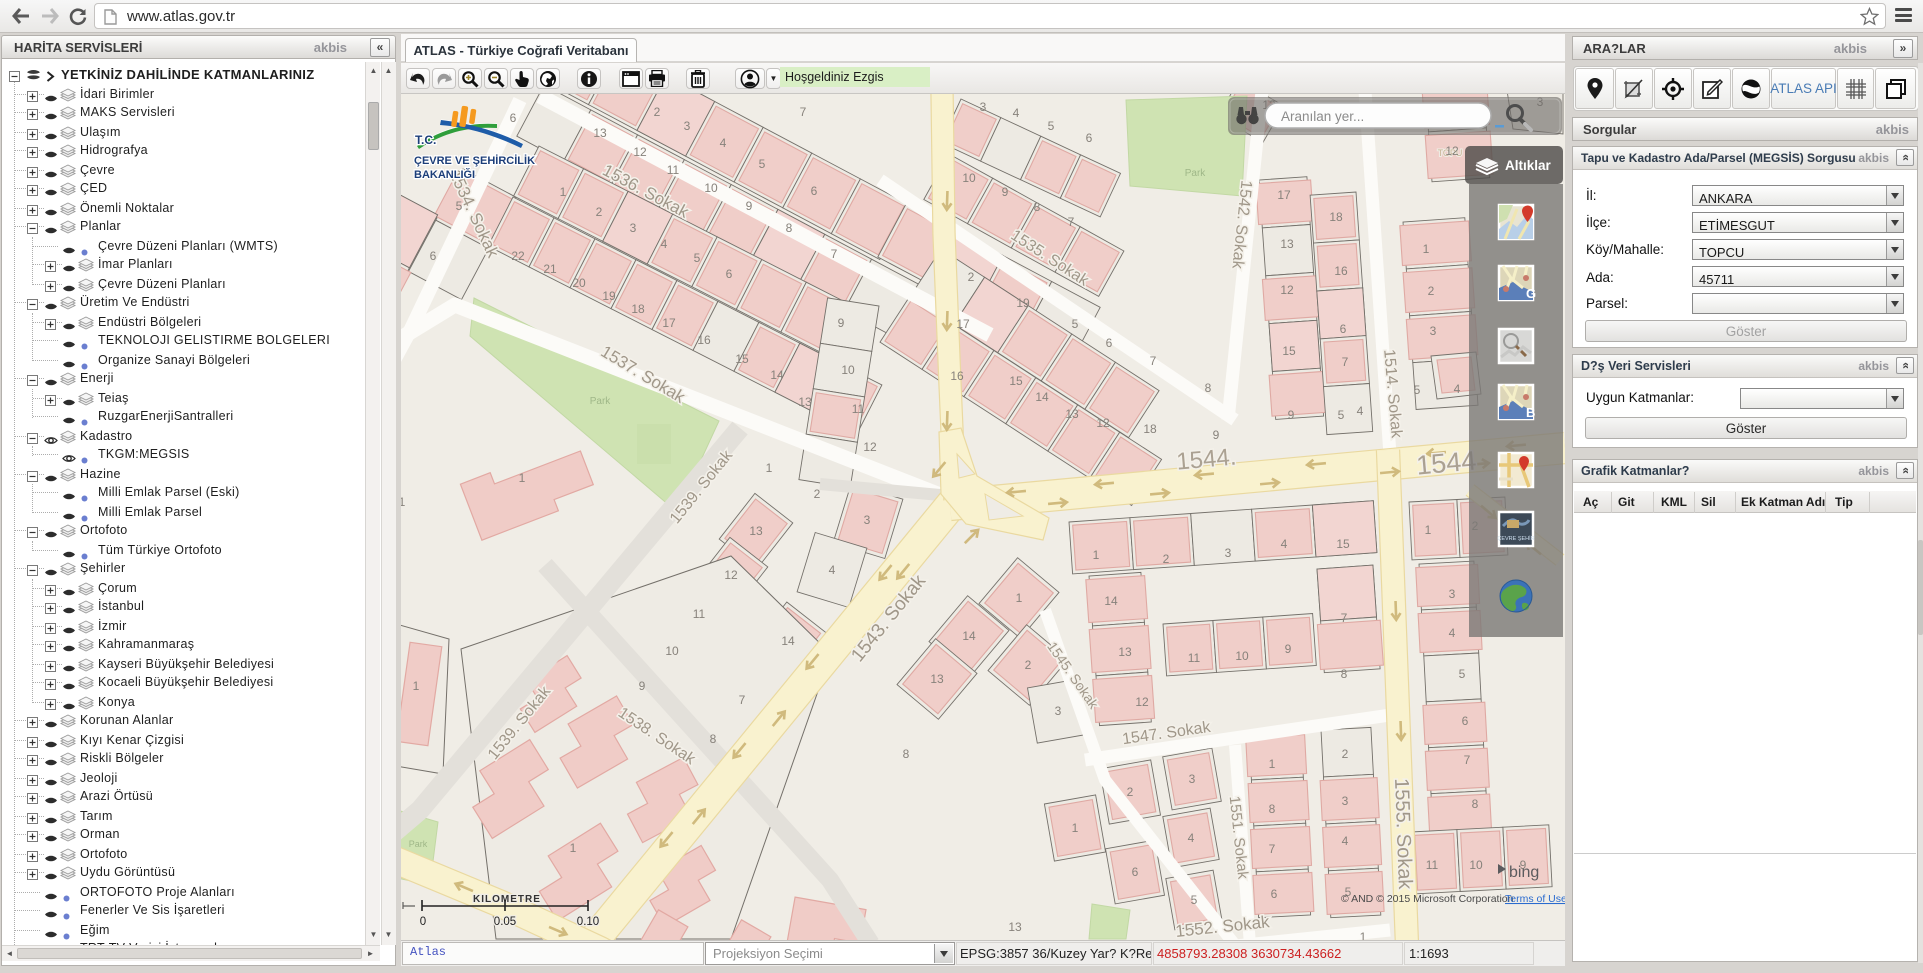 The height and width of the screenshot is (973, 1923). What do you see at coordinates (588, 922) in the screenshot?
I see `svg-text: 0.10` at bounding box center [588, 922].